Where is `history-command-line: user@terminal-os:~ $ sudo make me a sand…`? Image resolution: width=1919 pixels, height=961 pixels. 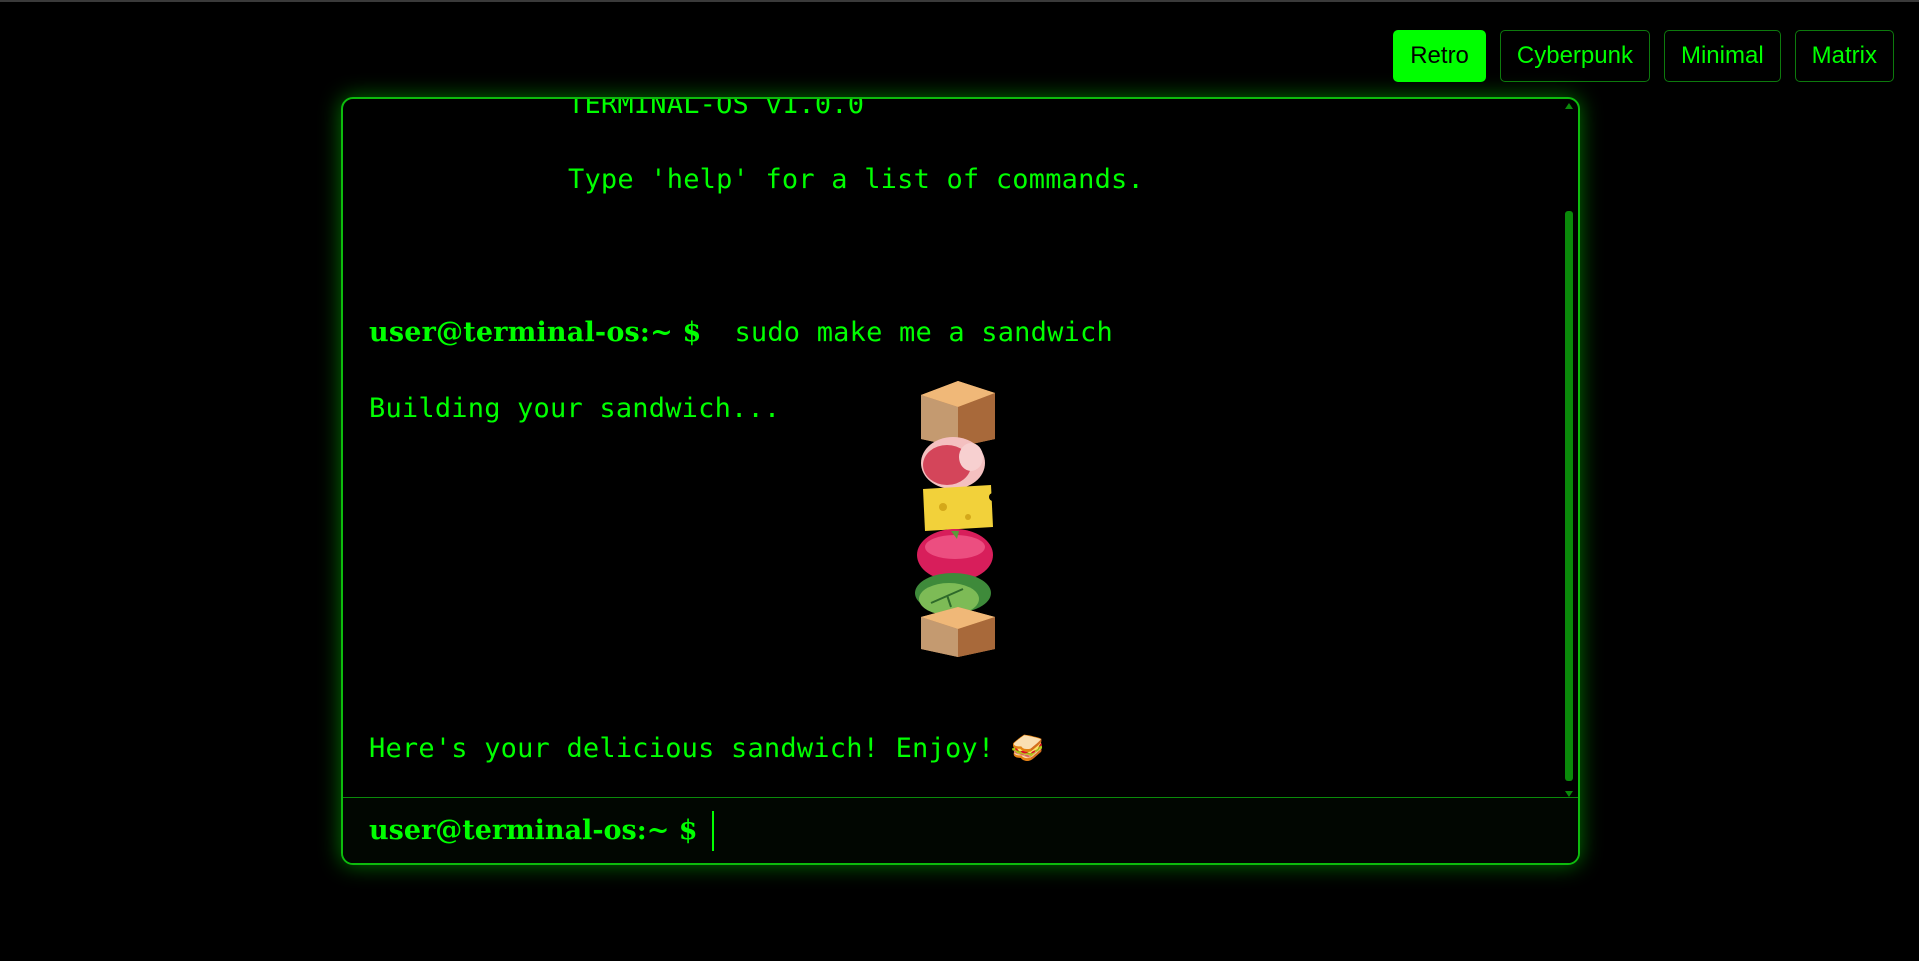 history-command-line: user@terminal-os:~ $ sudo make me a sand… is located at coordinates (741, 332).